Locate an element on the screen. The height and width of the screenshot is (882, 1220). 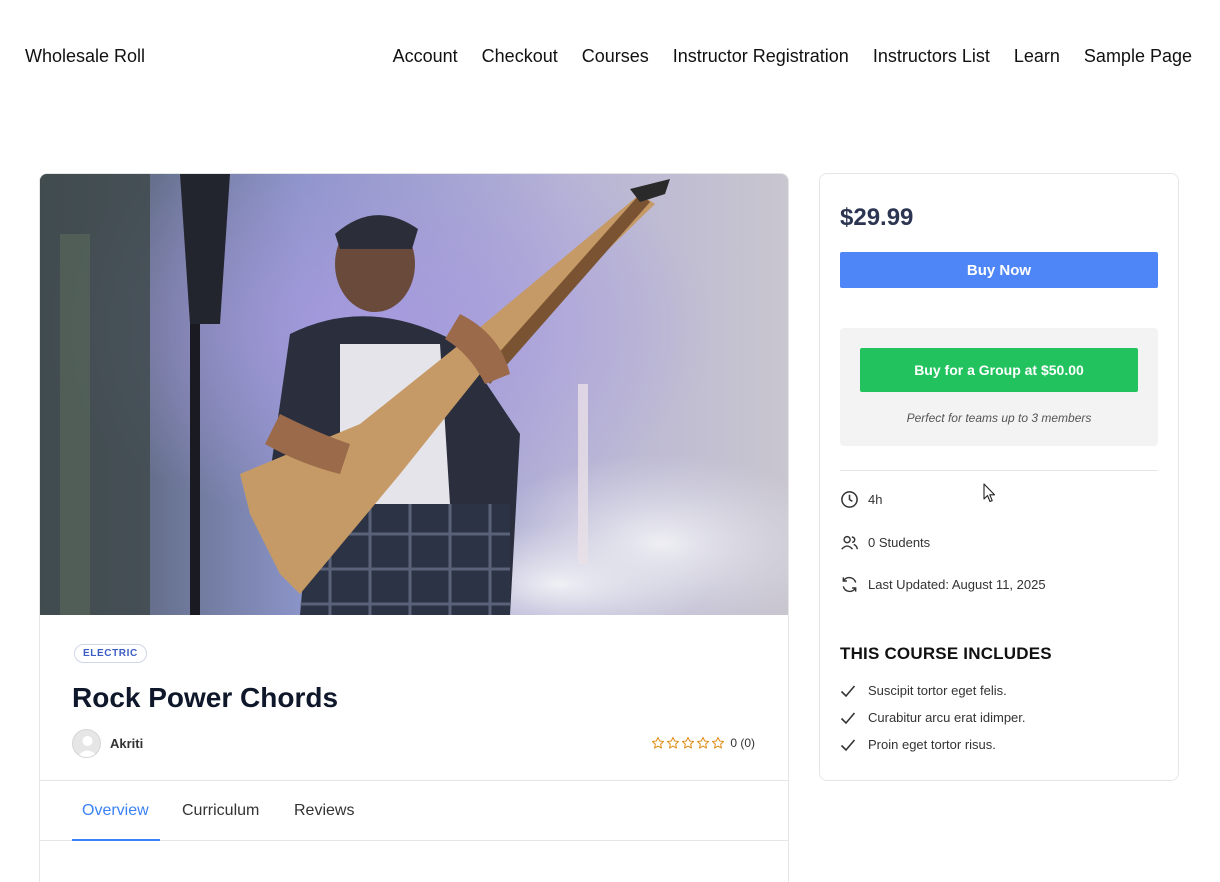
site-title: Wholesale Roll is located at coordinates (85, 56).